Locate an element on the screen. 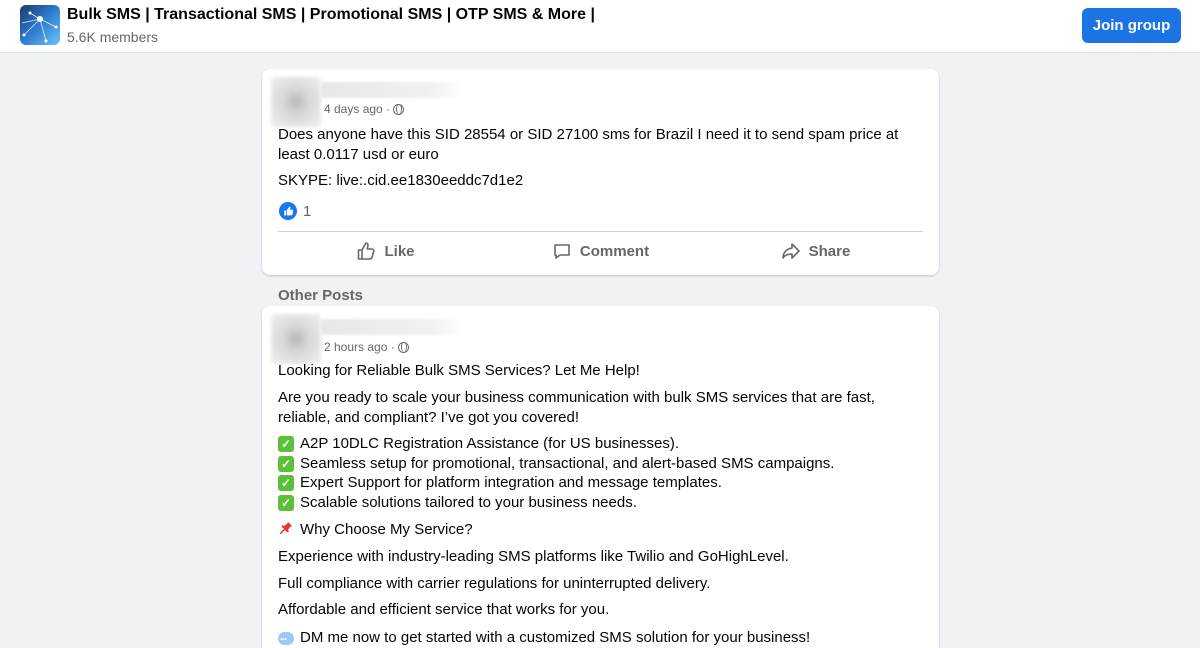 This screenshot has width=1200, height=648. post-actions: Like Comment Share is located at coordinates (600, 251).